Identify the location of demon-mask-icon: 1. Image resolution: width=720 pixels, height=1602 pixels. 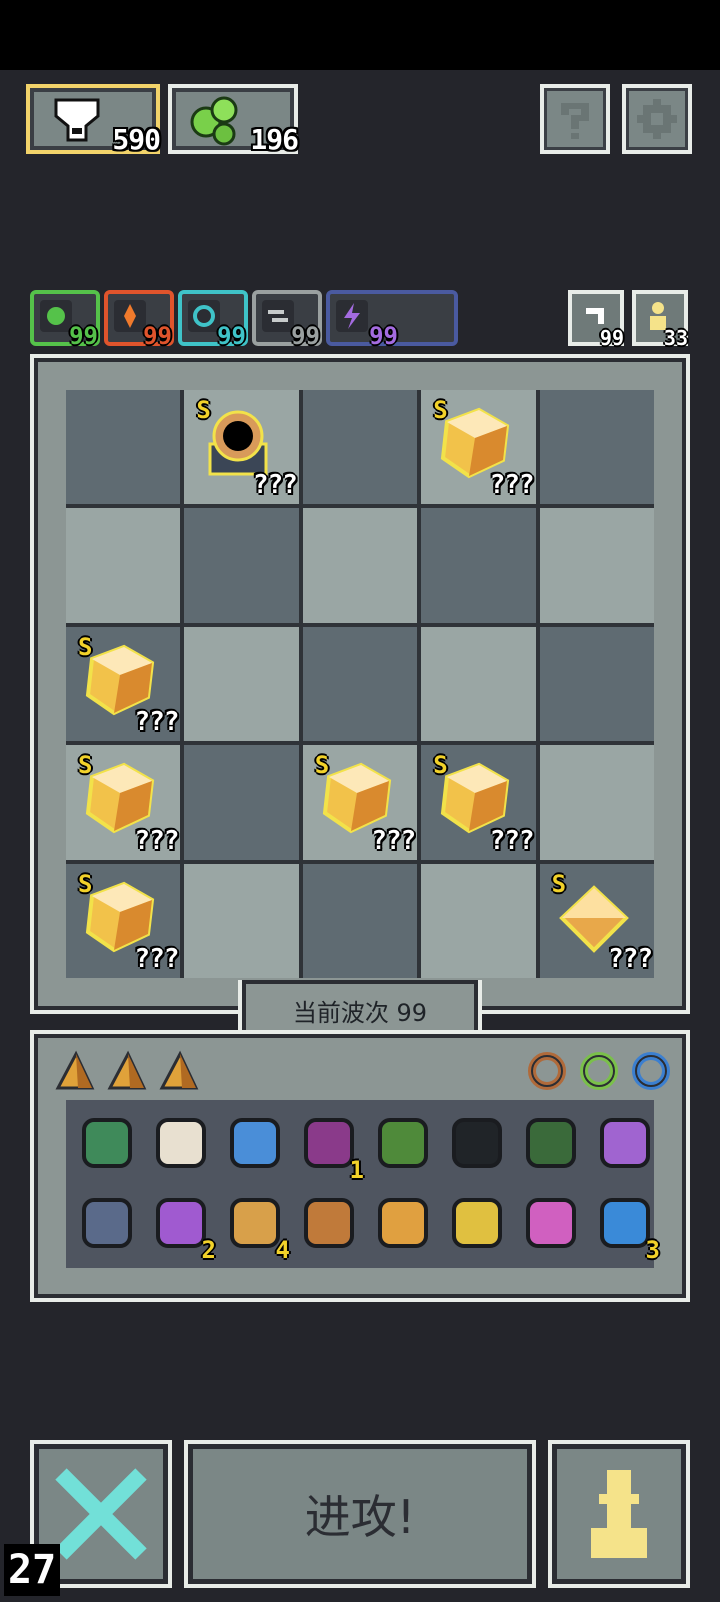
(329, 1146).